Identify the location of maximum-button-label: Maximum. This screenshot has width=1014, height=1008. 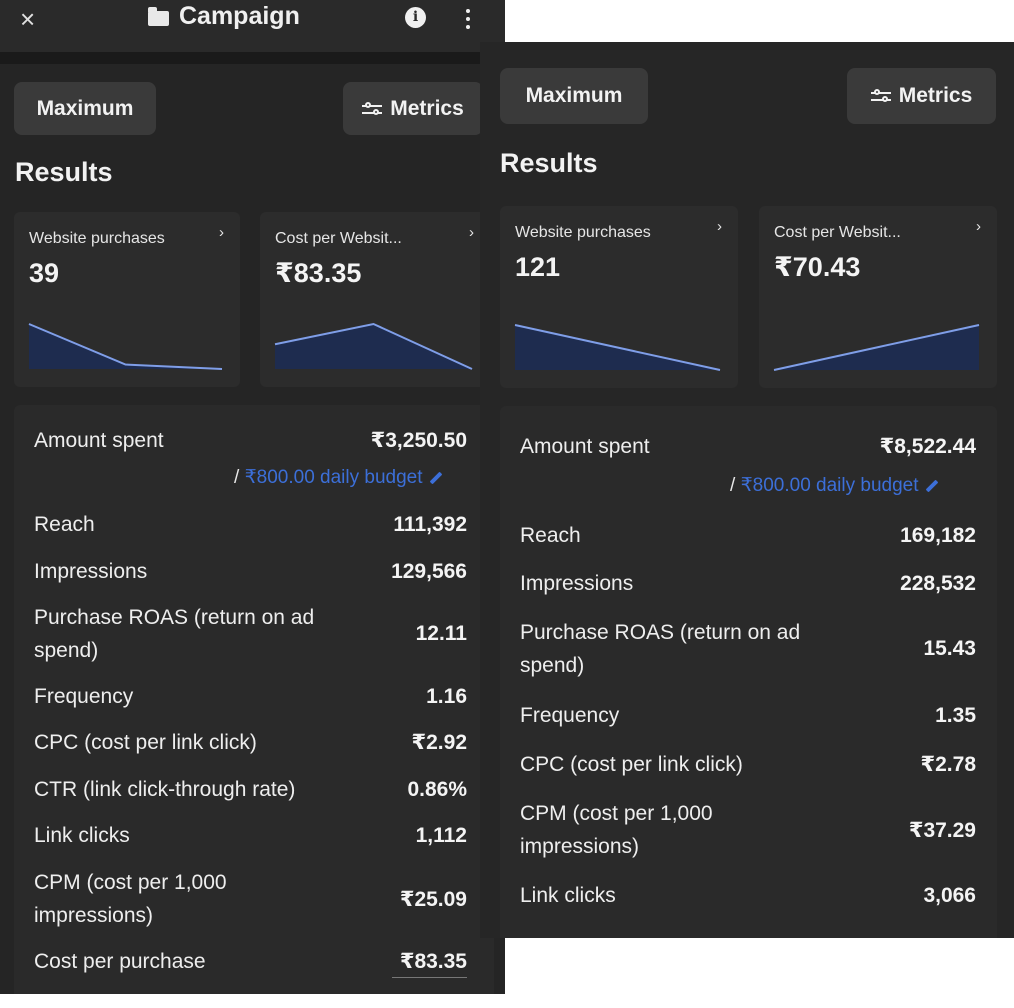
(85, 108).